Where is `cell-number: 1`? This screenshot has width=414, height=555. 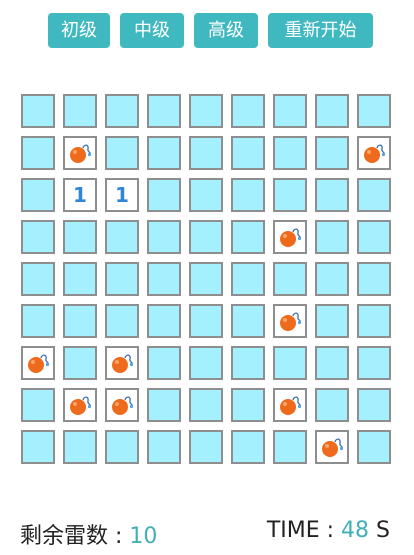
cell-number: 1 is located at coordinates (80, 195).